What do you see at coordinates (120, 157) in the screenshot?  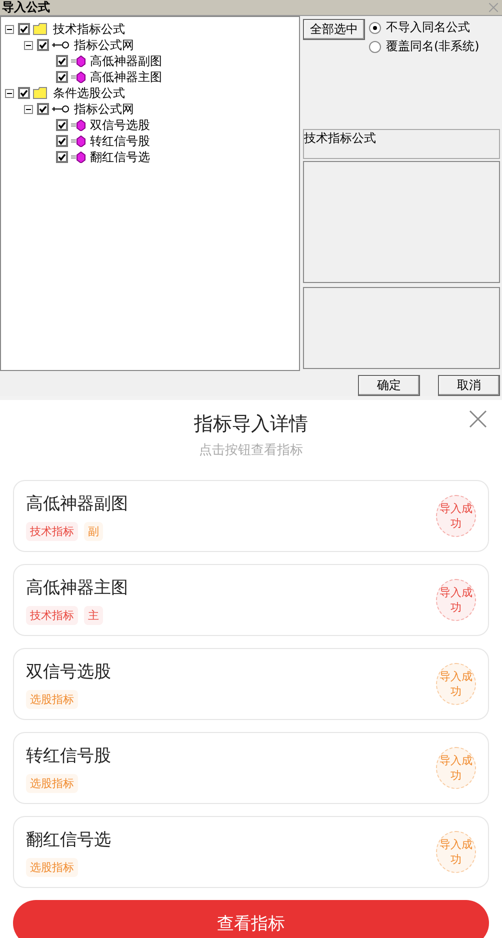 I see `tree-item: 翻红信号选` at bounding box center [120, 157].